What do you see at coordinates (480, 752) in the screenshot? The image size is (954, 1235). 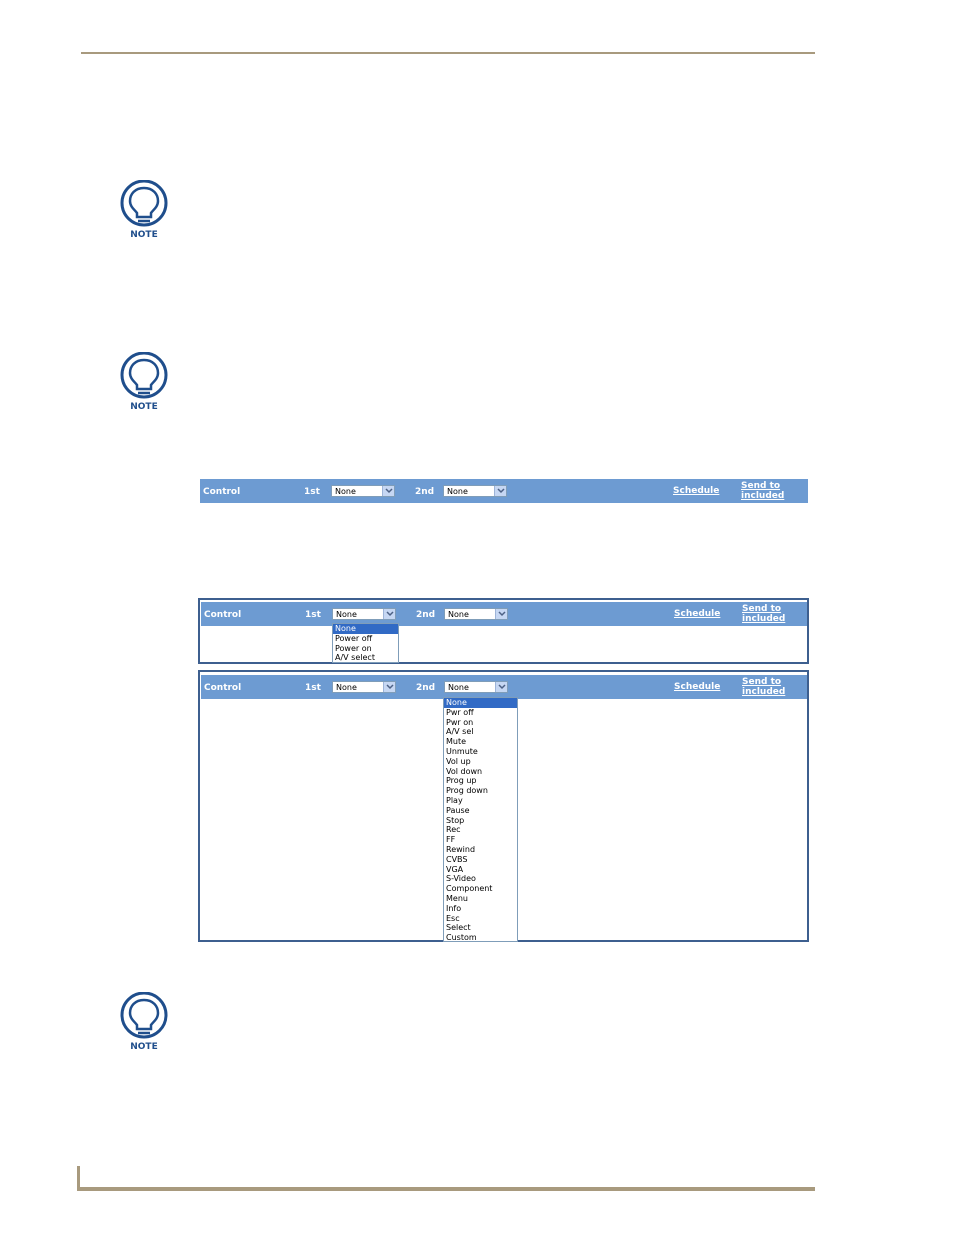 I see `dropdown-option: Unmute` at bounding box center [480, 752].